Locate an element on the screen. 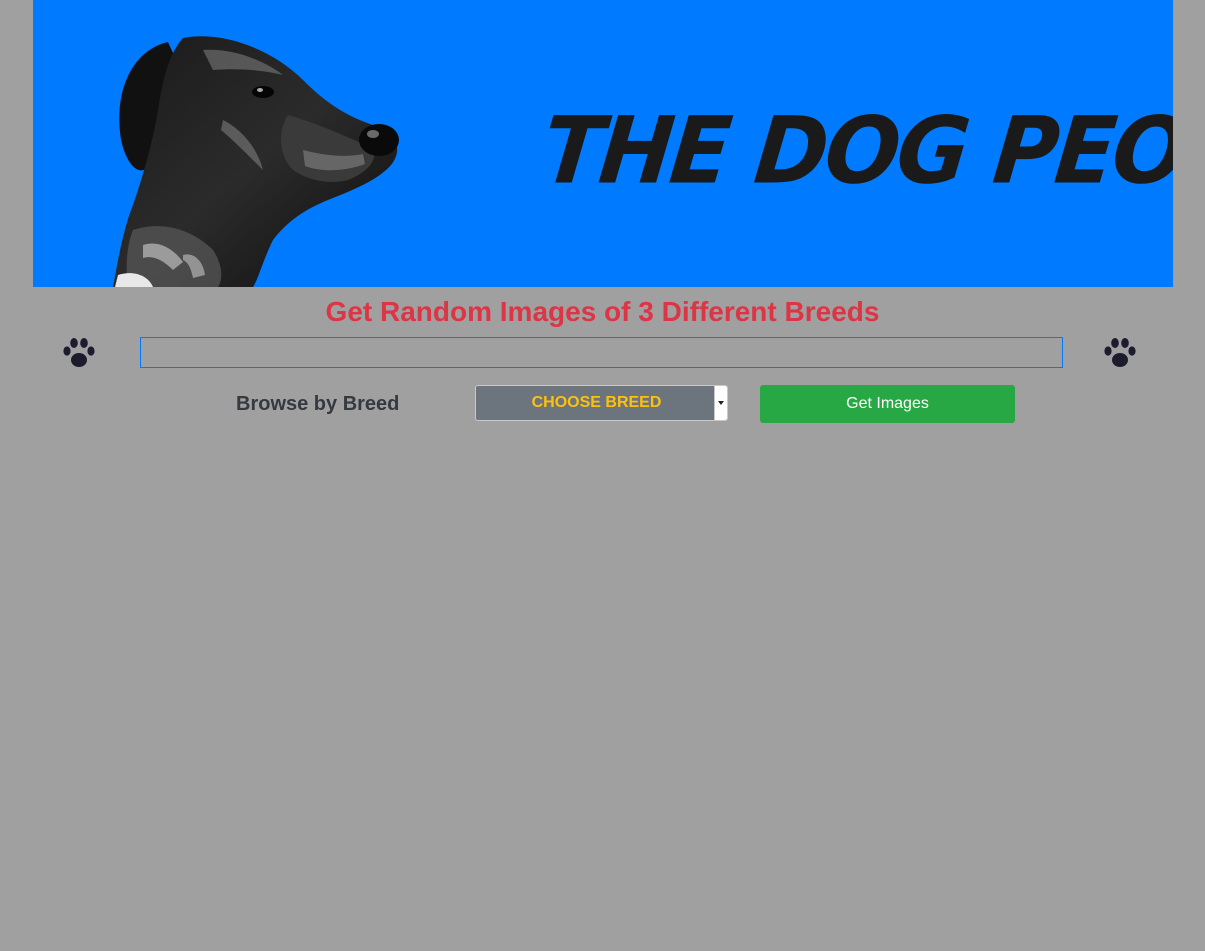 The width and height of the screenshot is (1205, 951). breed-select: CHOOSE BREED is located at coordinates (601, 403).